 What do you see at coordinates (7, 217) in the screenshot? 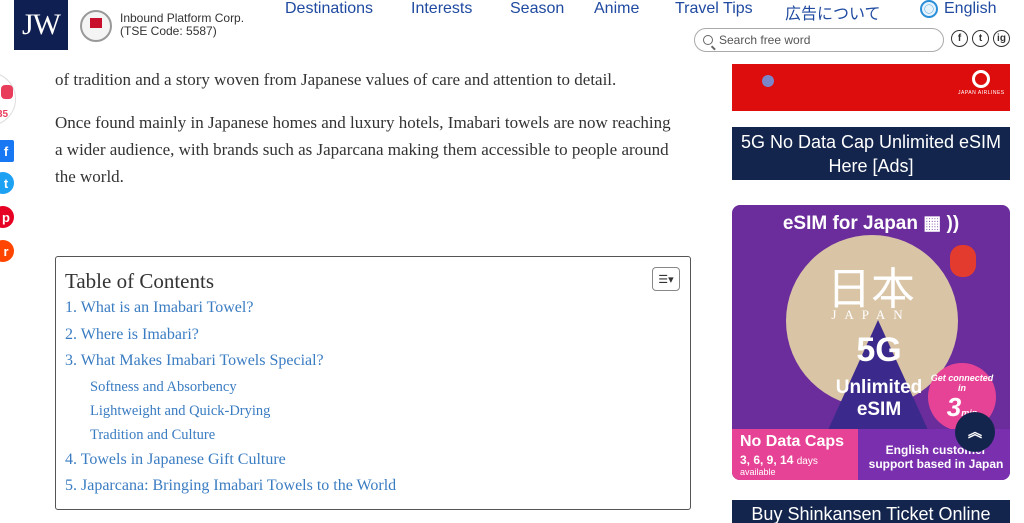
I see `share-pinterest-icon: p` at bounding box center [7, 217].